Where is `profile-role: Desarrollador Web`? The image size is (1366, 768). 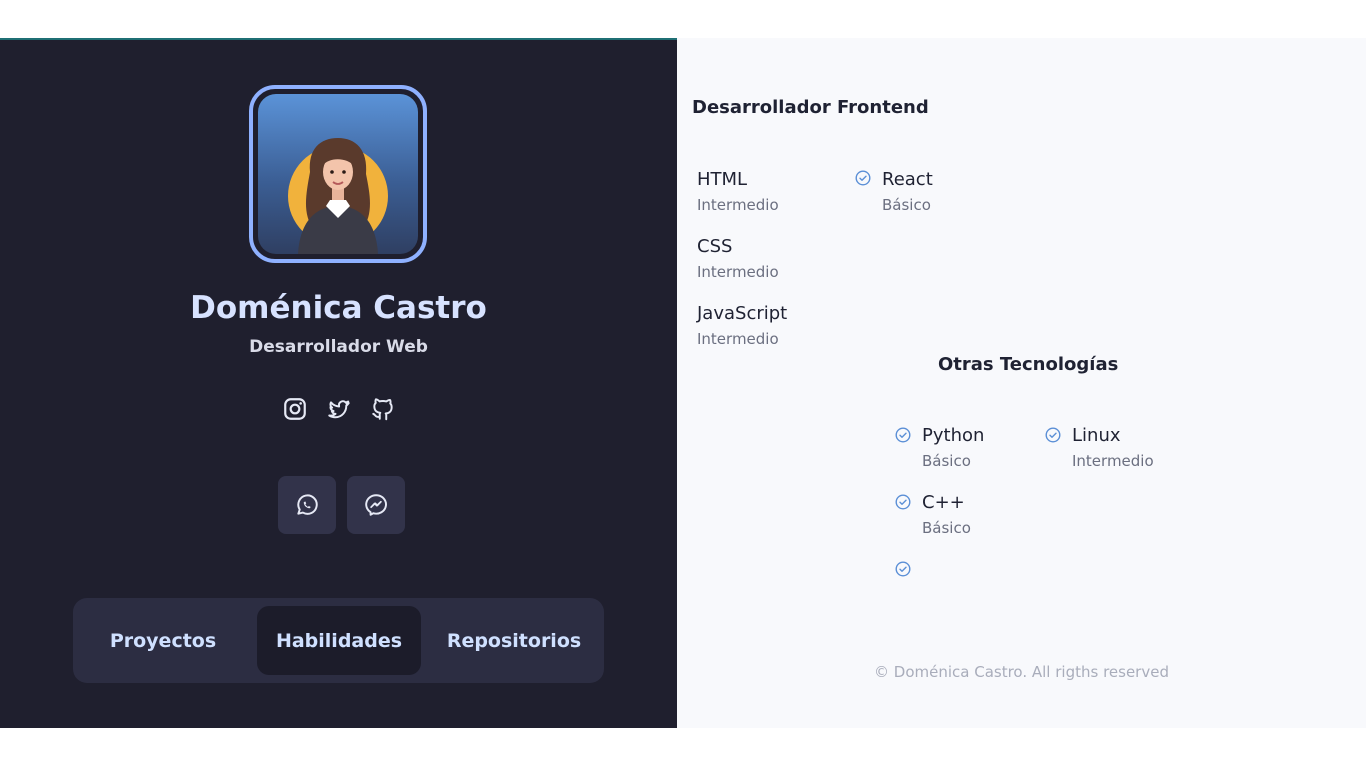
profile-role: Desarrollador Web is located at coordinates (338, 347).